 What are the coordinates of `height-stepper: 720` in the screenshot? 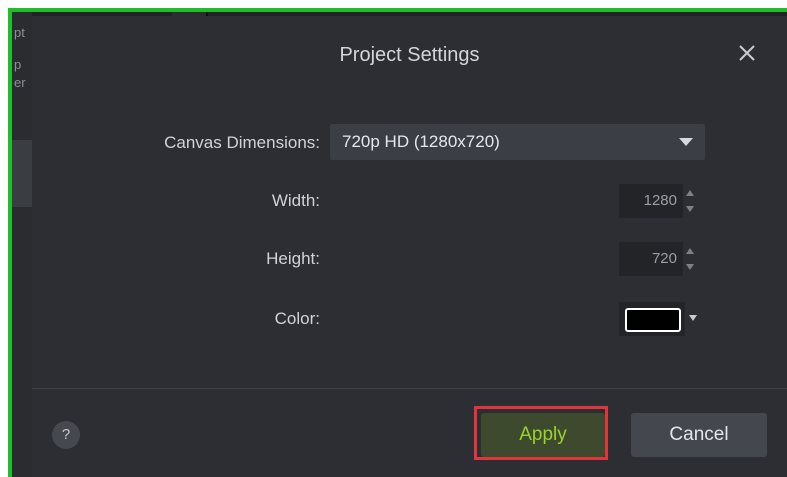 It's located at (661, 259).